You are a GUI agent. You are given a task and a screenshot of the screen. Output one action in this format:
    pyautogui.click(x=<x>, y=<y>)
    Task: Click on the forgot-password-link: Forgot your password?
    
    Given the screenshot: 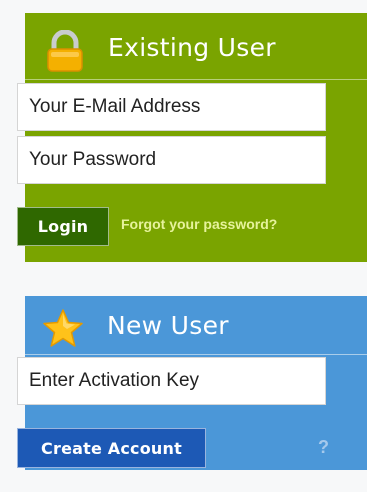 What is the action you would take?
    pyautogui.click(x=199, y=224)
    